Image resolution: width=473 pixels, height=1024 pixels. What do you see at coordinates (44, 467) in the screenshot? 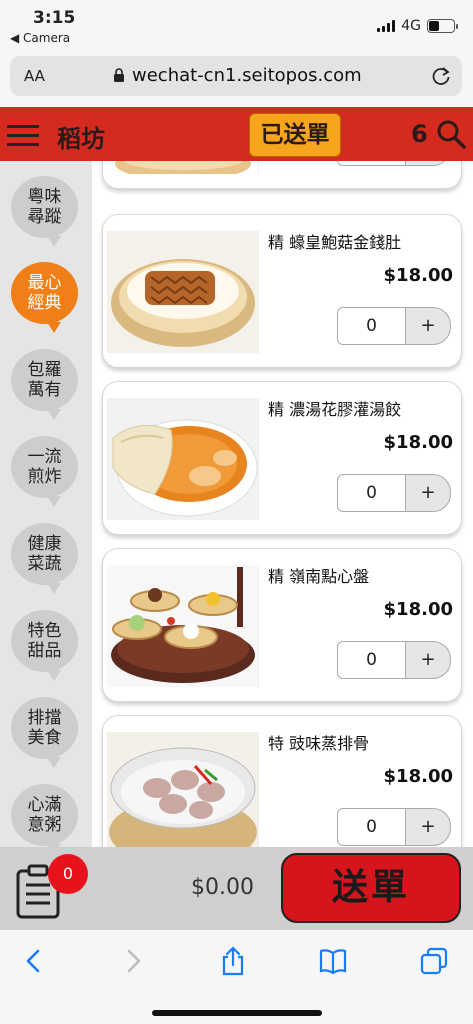
I see `category-label: 一流煎炸` at bounding box center [44, 467].